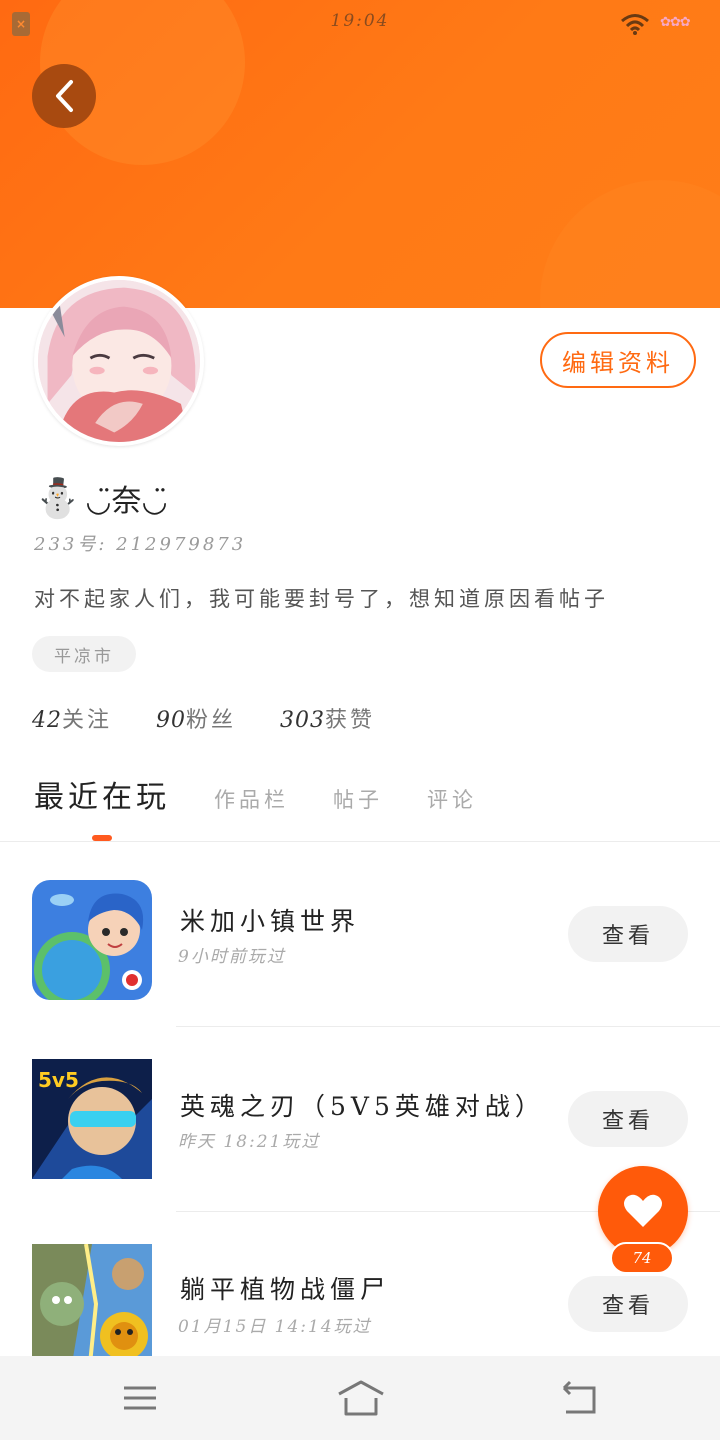 Image resolution: width=720 pixels, height=1440 pixels. Describe the element at coordinates (171, 720) in the screenshot. I see `stat-value: 90` at that location.